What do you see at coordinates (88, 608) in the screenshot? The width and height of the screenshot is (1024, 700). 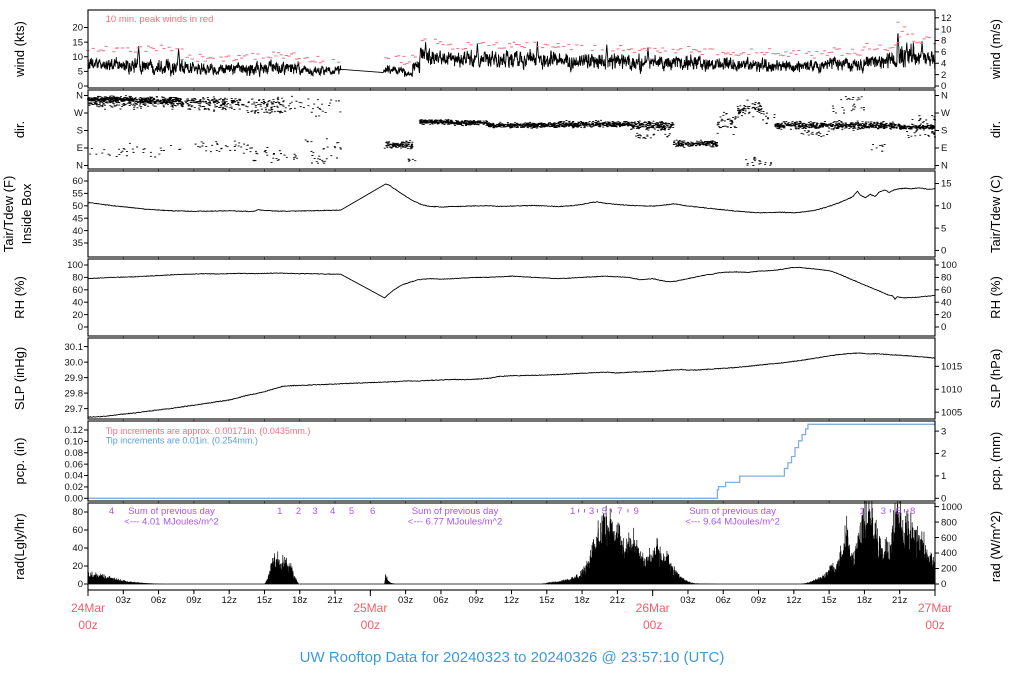 I see `x-date-label: 24Mar` at bounding box center [88, 608].